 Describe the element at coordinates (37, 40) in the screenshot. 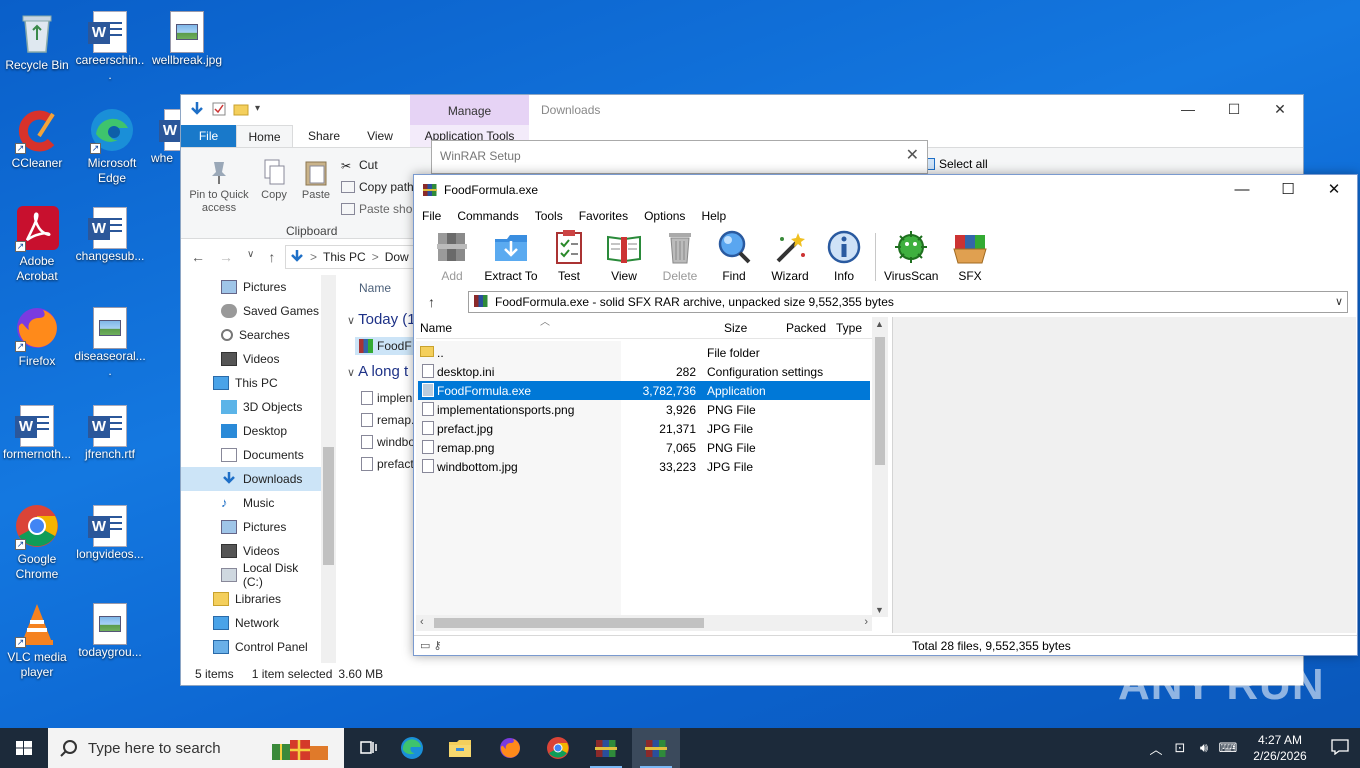

I see `desktop-icon-recycle-bin: Recycle Bin` at that location.